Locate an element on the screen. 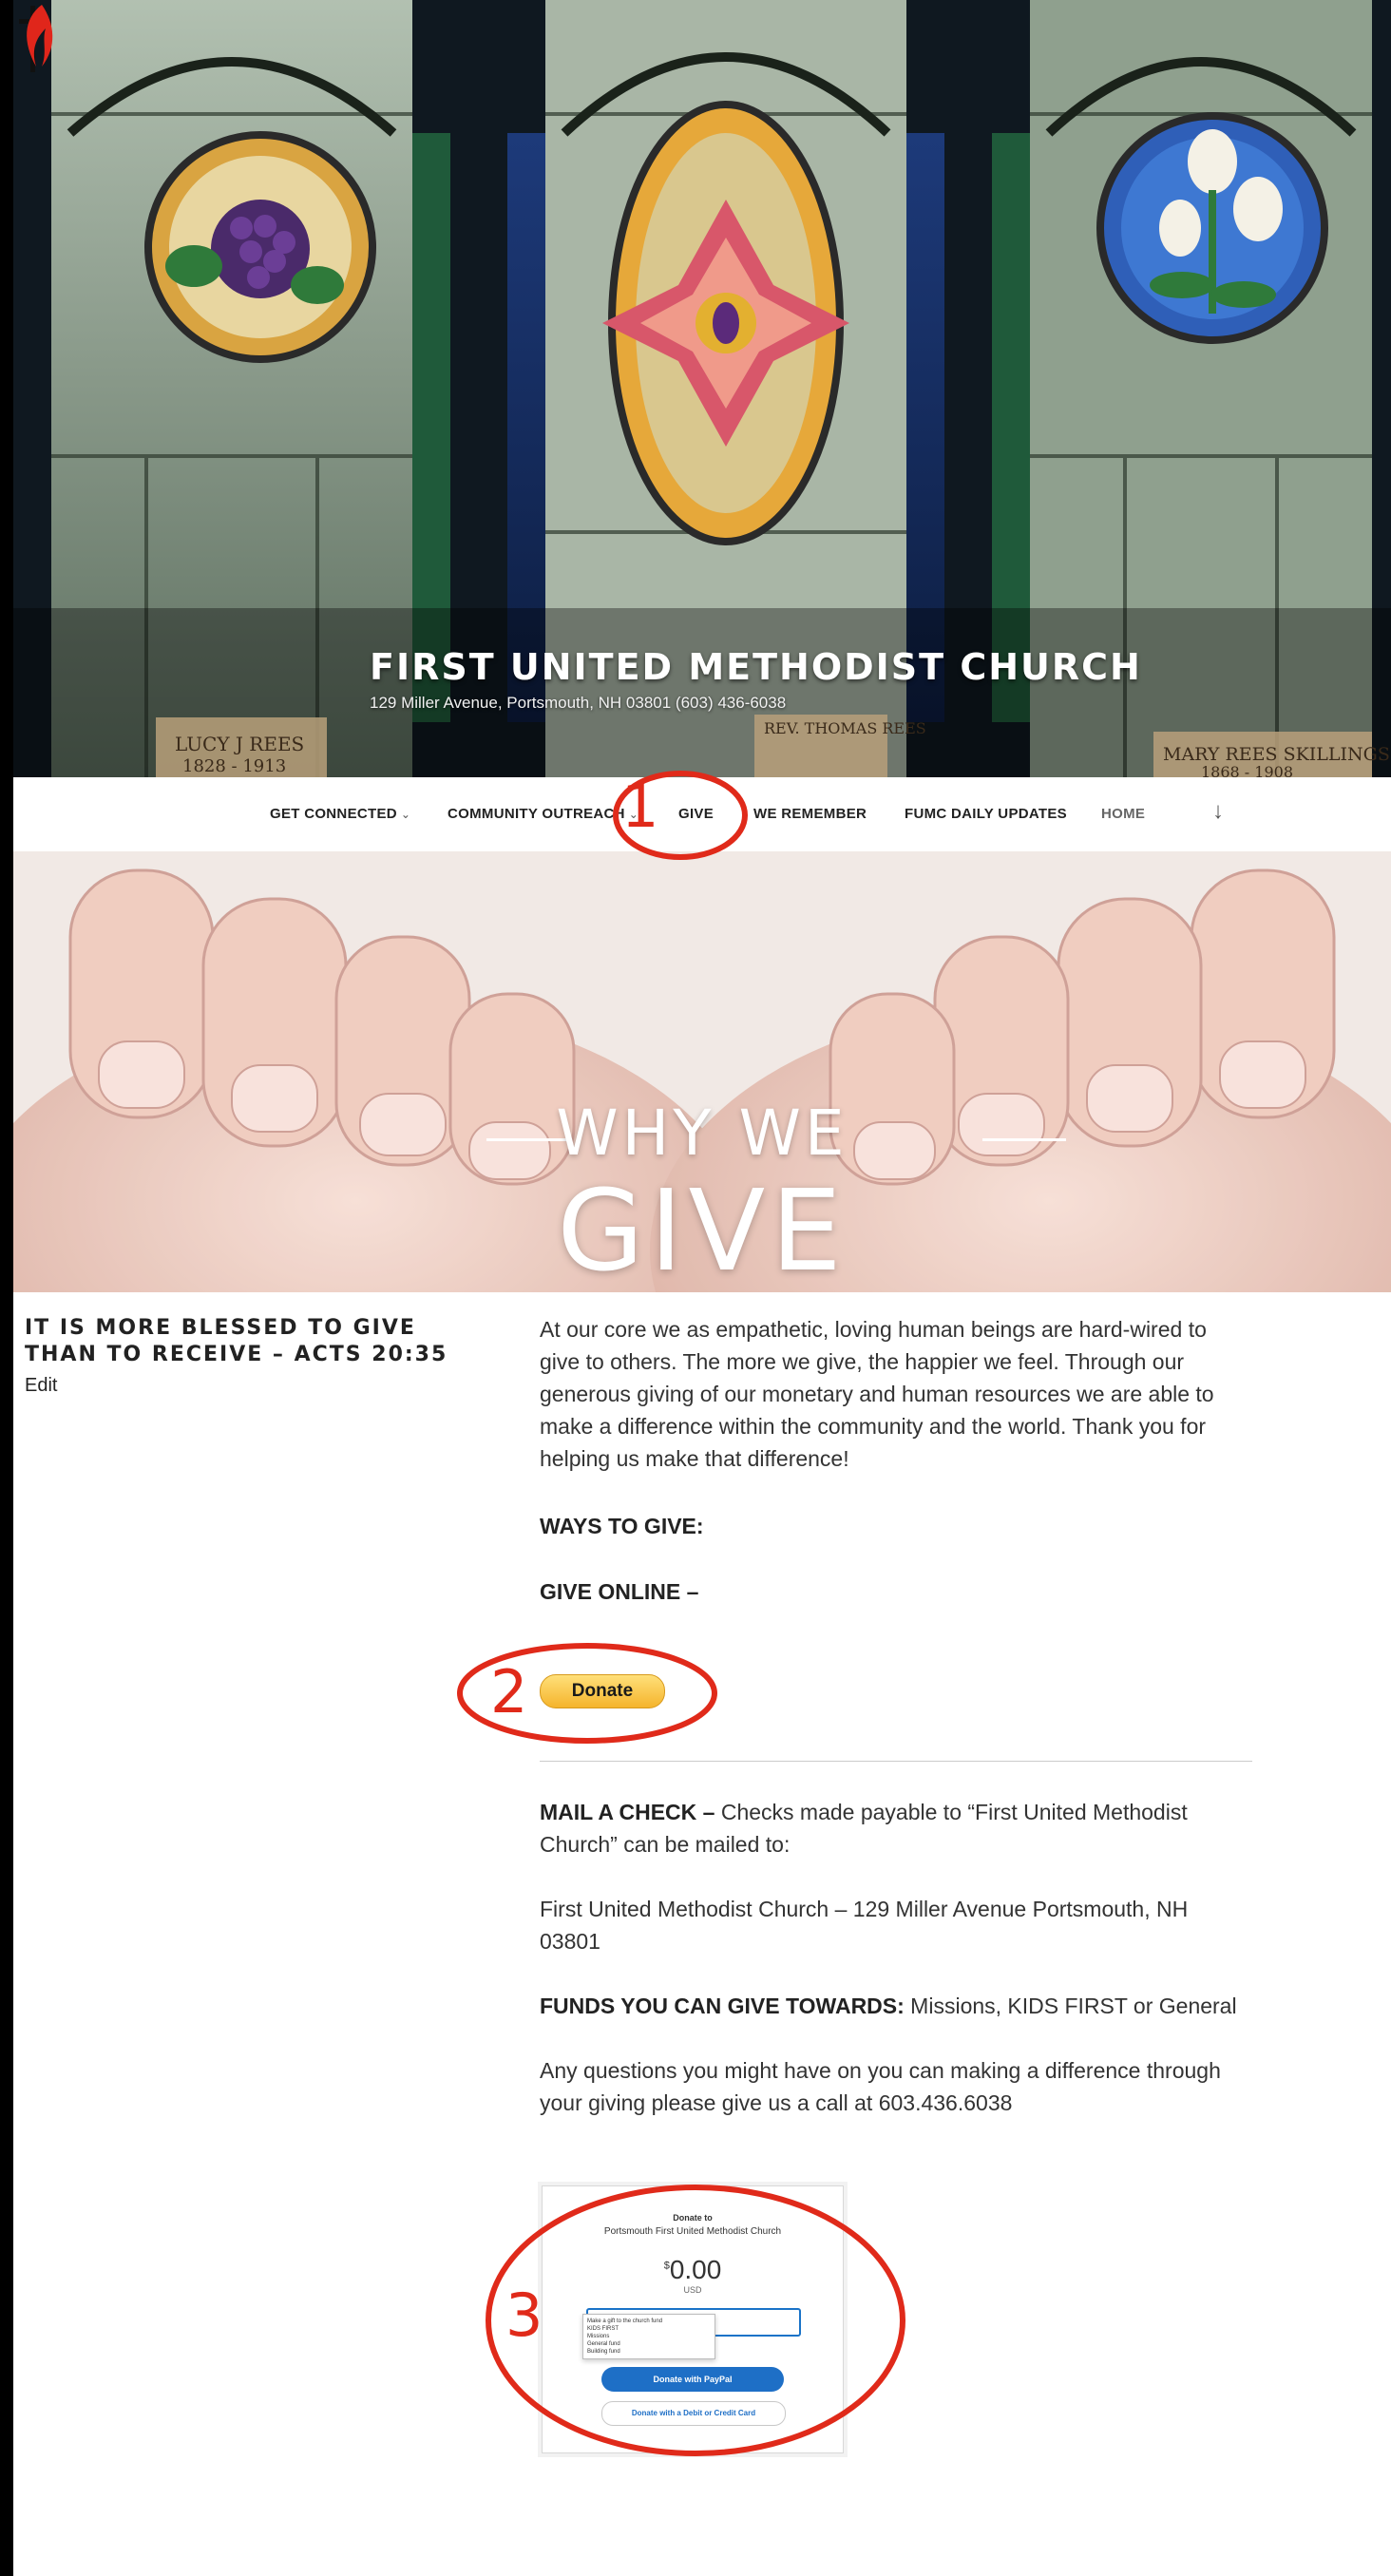 The image size is (1391, 2576). nav-item-fumc-daily-updates: FUMC DAILY UPDATES is located at coordinates (986, 814).